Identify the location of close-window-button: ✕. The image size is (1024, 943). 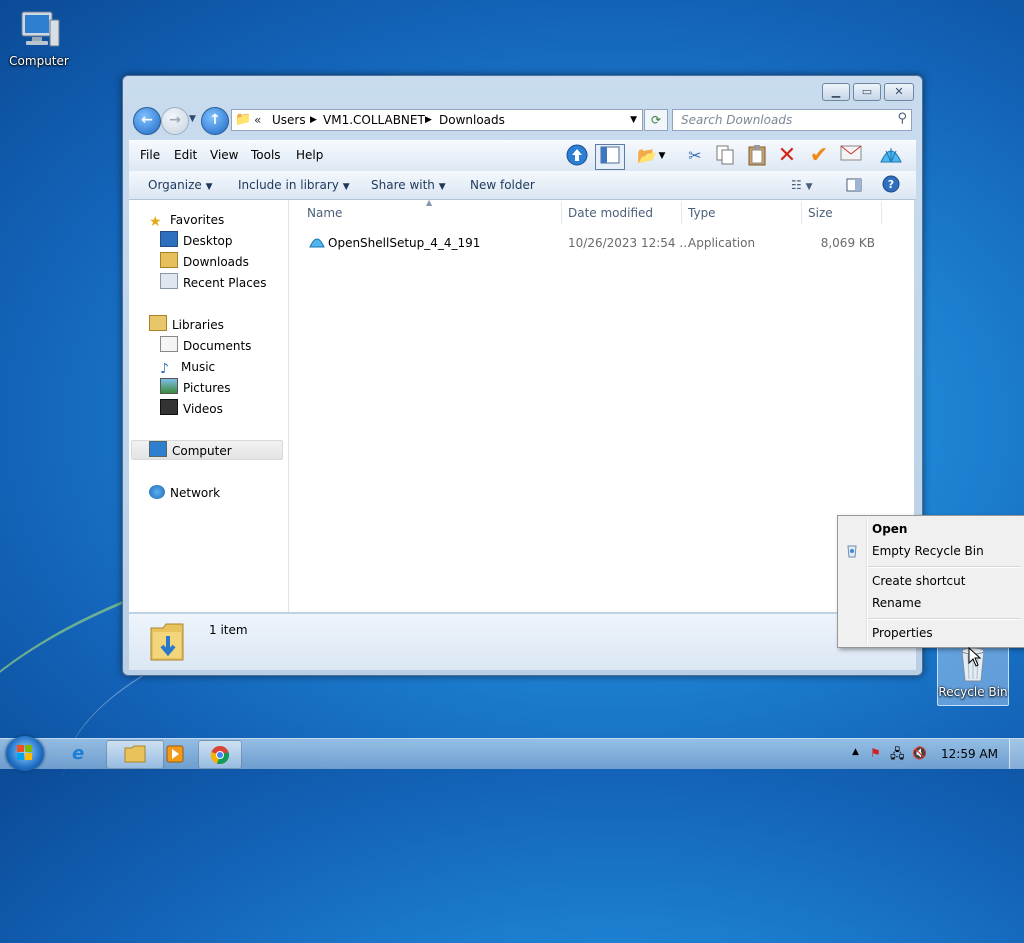
(899, 92).